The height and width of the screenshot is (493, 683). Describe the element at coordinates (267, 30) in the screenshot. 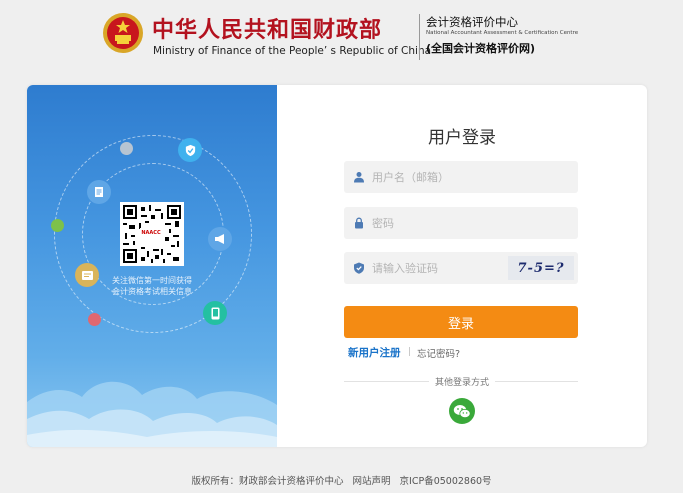

I see `ministry-title-cn: 中华人民共和国财政部` at that location.